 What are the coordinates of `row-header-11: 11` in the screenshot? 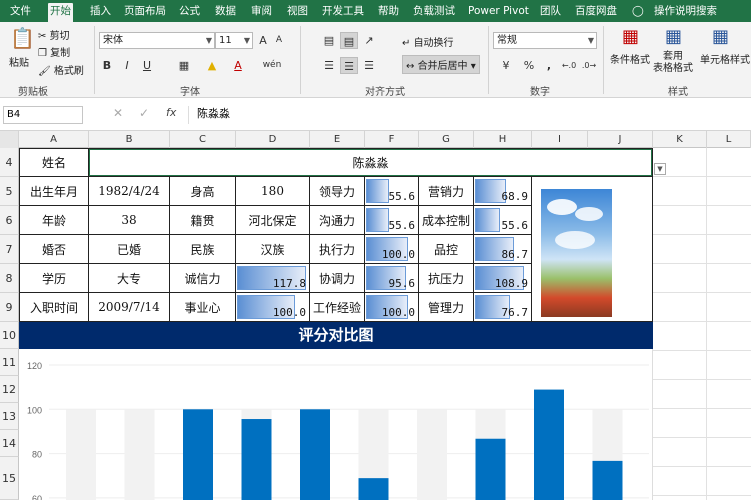 It's located at (9, 362).